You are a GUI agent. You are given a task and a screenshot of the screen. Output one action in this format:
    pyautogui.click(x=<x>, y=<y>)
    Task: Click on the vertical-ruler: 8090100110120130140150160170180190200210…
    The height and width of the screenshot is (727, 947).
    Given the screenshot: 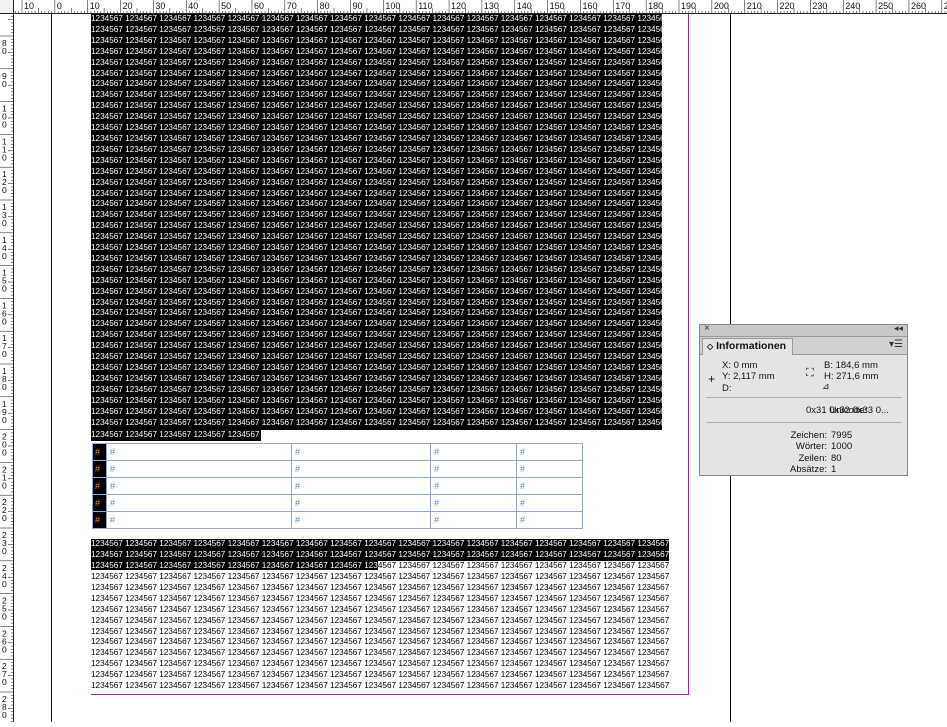 What is the action you would take?
    pyautogui.click(x=7, y=368)
    